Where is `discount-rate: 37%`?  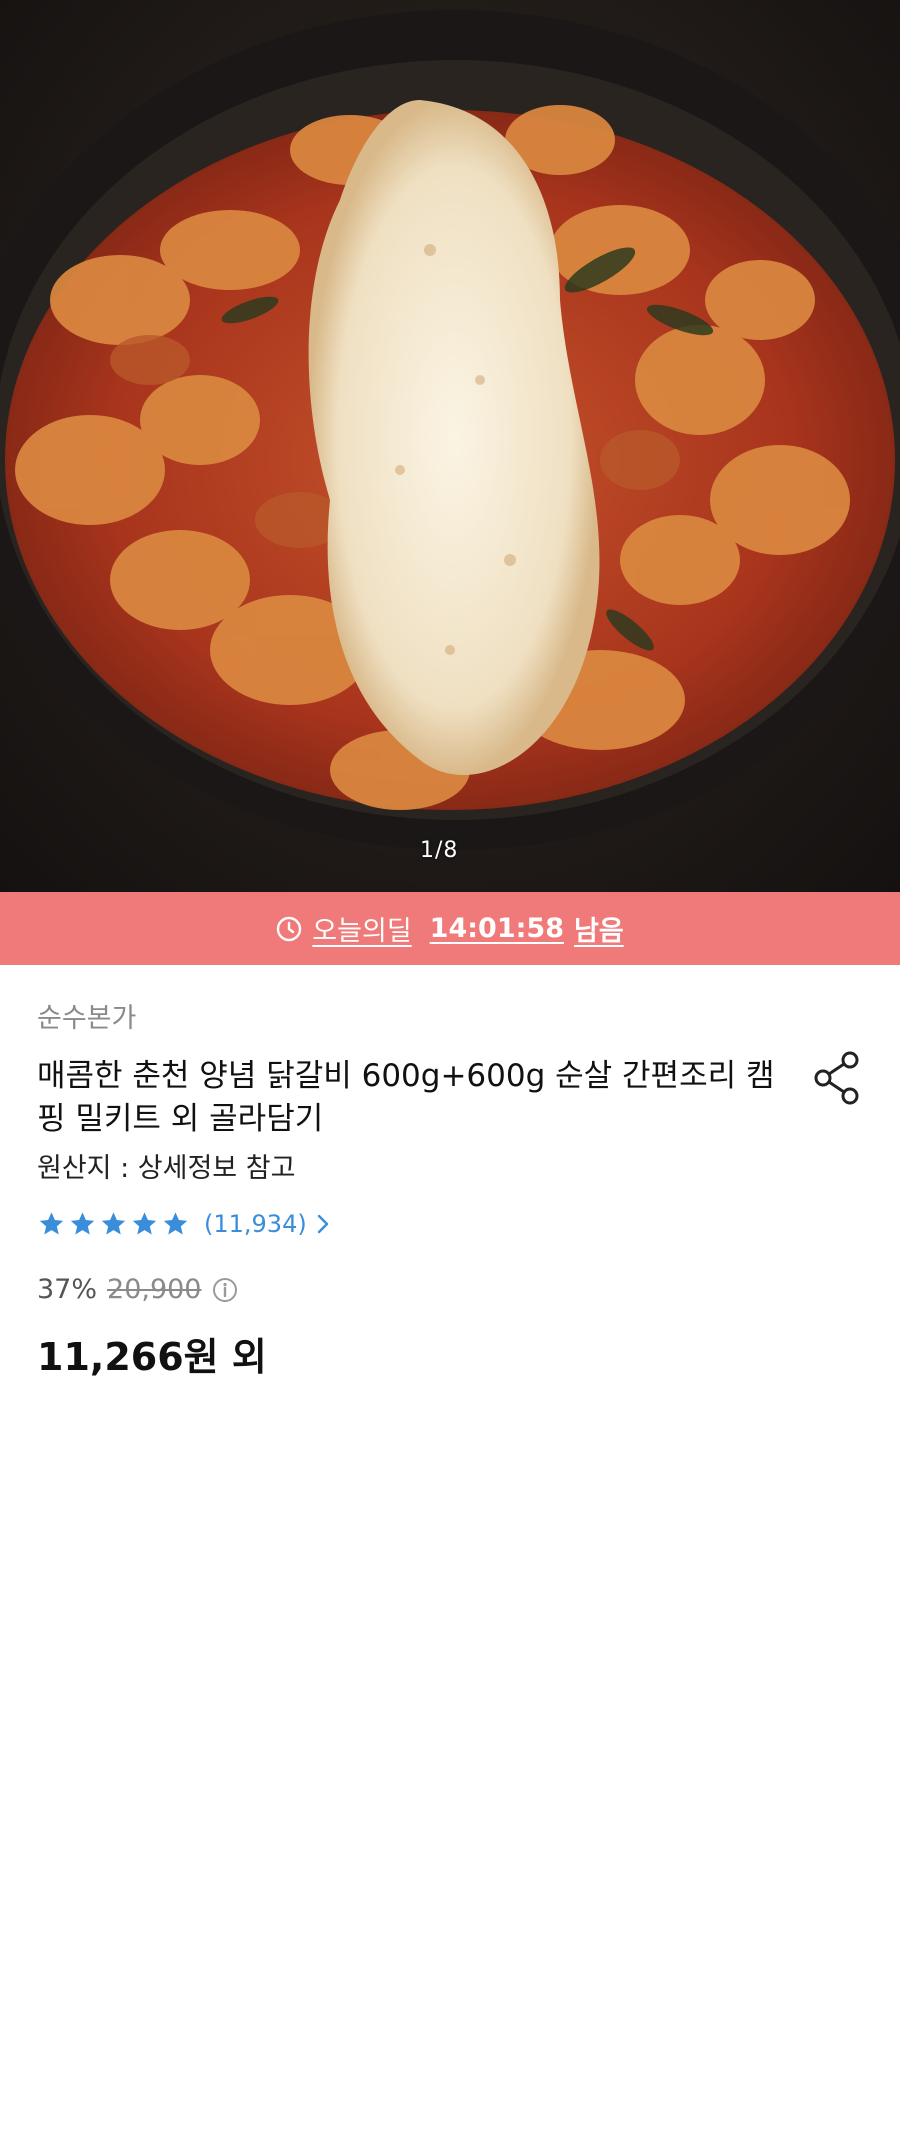 discount-rate: 37% is located at coordinates (67, 1289).